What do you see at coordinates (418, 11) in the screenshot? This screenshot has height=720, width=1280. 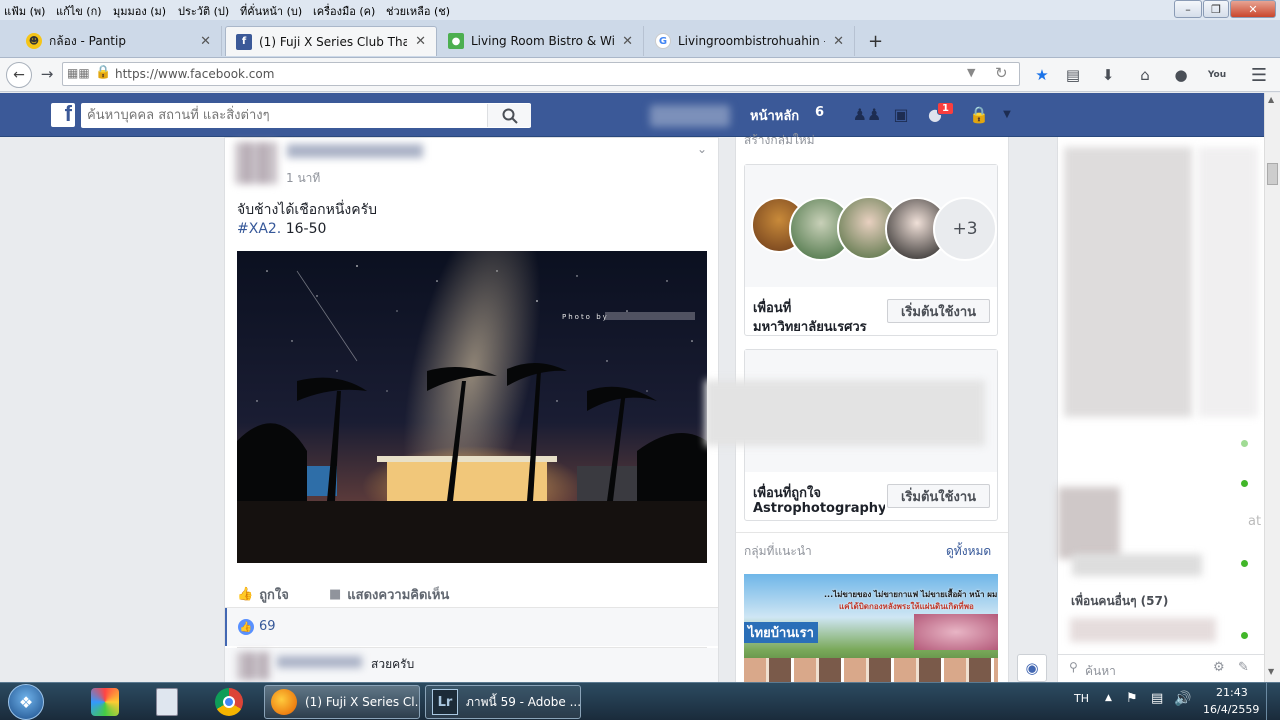 I see `menu-help: ช่วยเหลือ (ช)` at bounding box center [418, 11].